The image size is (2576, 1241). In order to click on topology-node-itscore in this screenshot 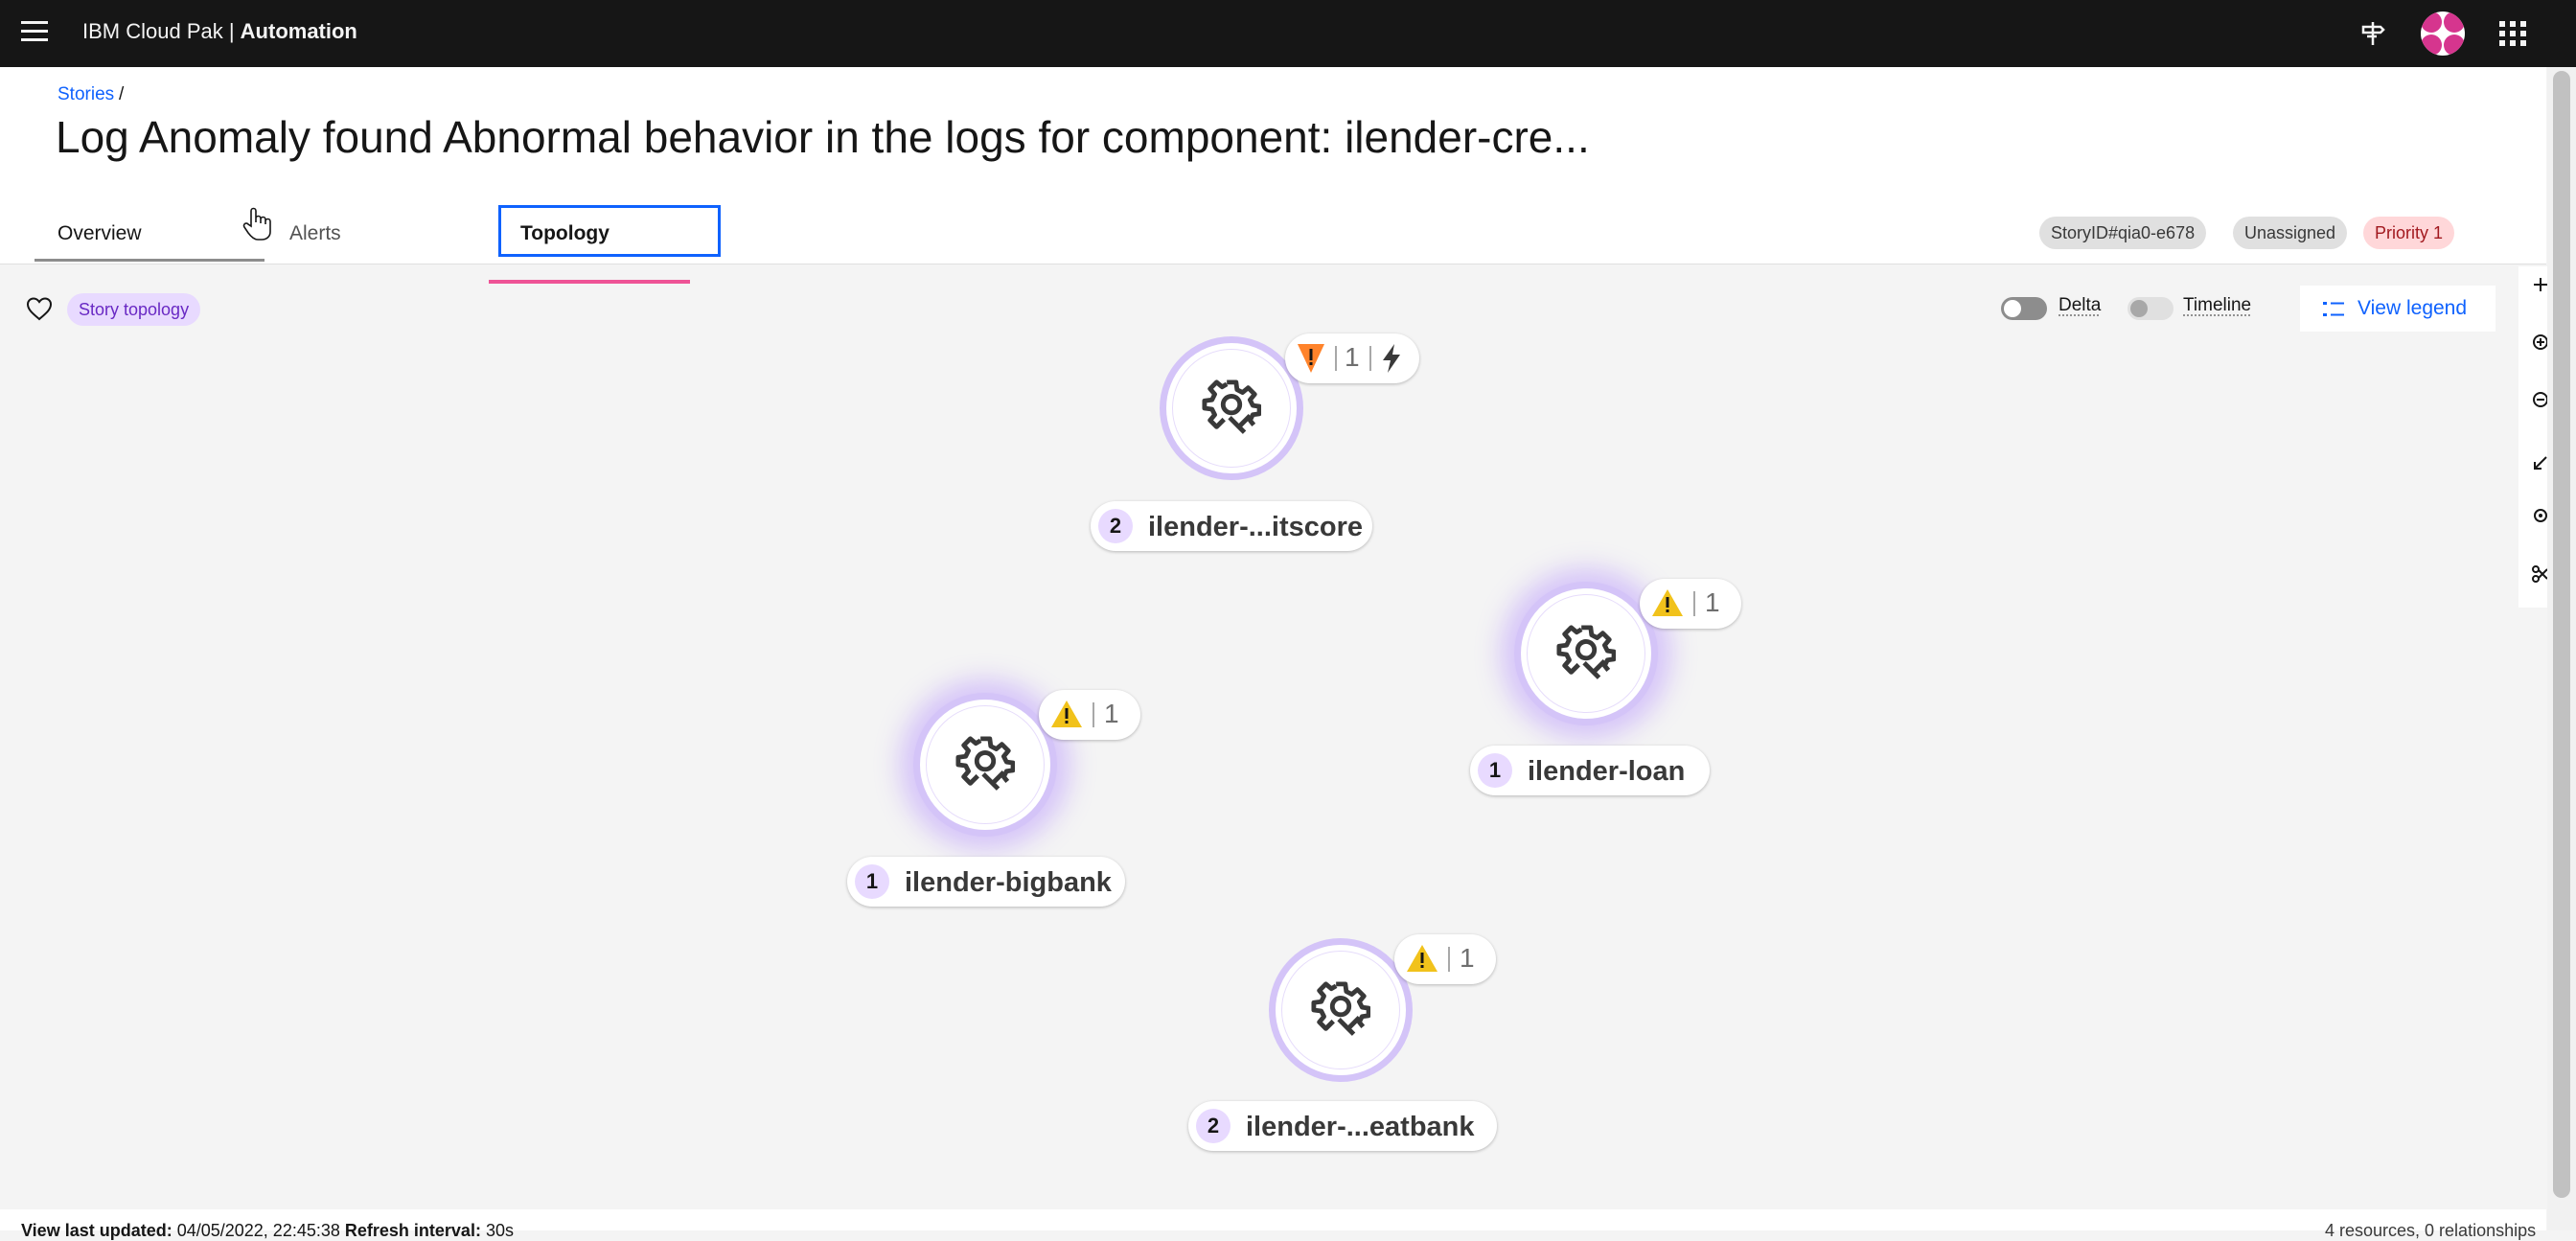, I will do `click(1231, 408)`.